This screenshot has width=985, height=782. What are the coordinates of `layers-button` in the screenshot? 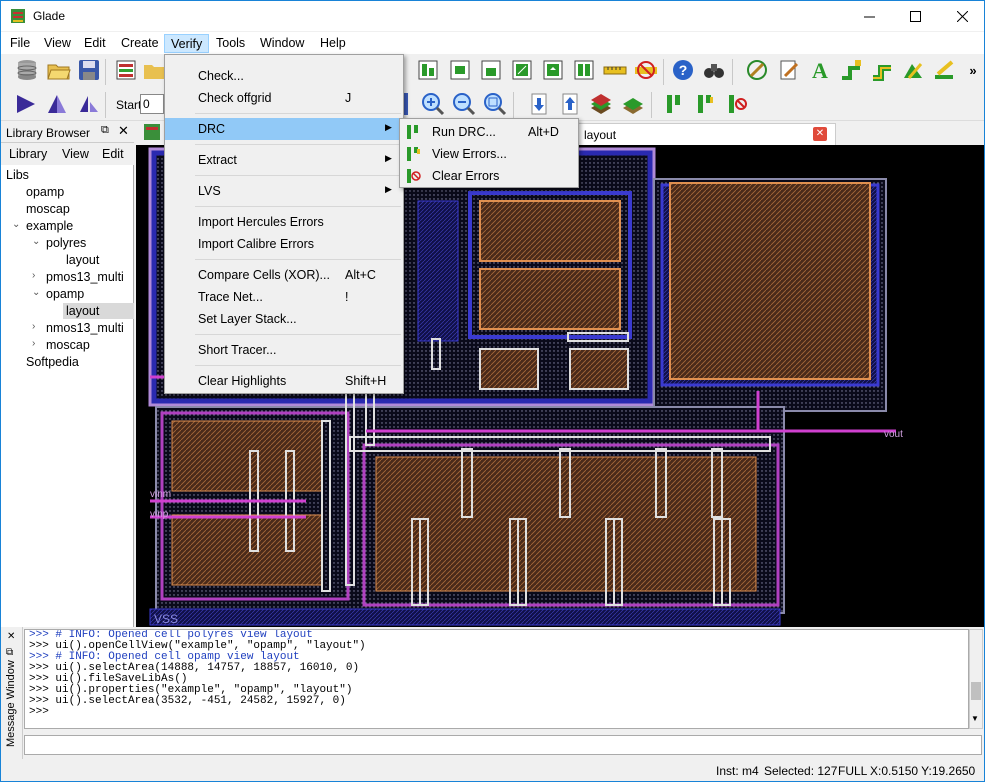 It's located at (601, 104).